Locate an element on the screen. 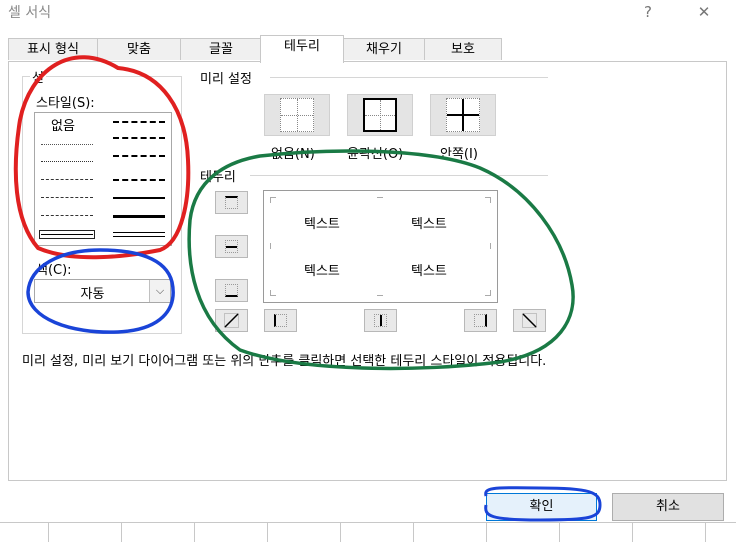  border-divider is located at coordinates (399, 175).